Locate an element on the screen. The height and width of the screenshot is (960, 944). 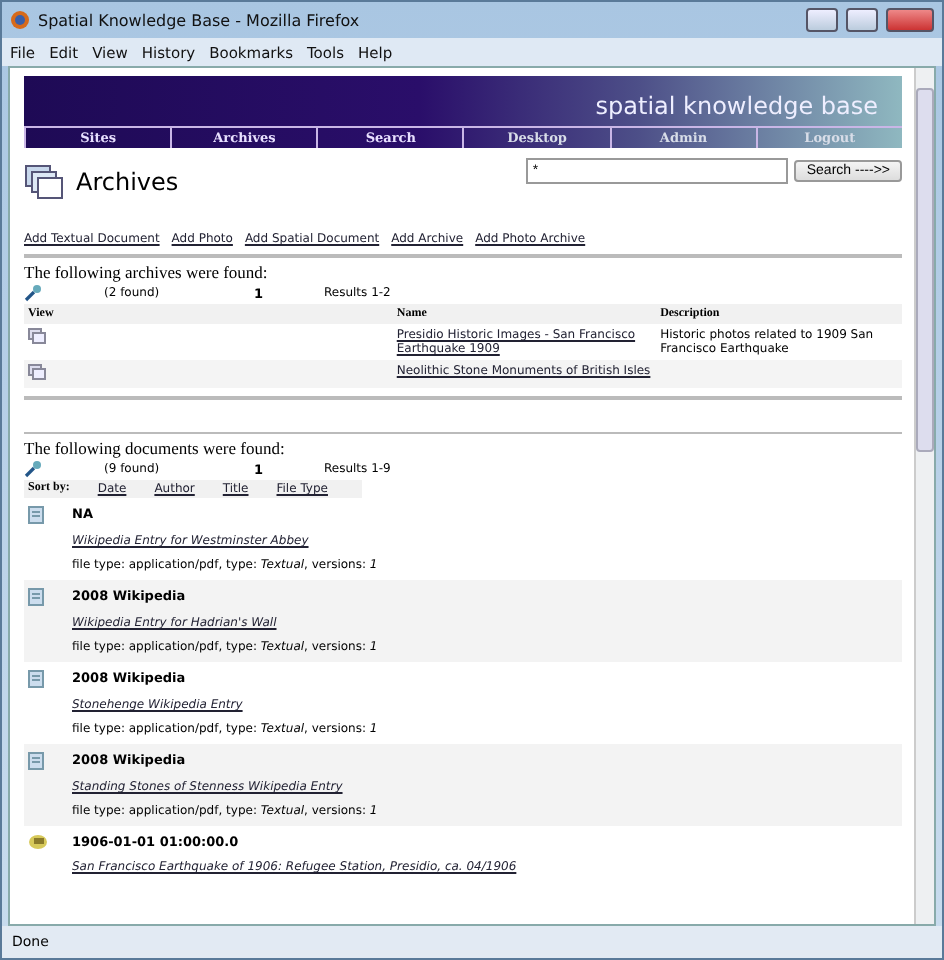
maximize-button is located at coordinates (862, 20).